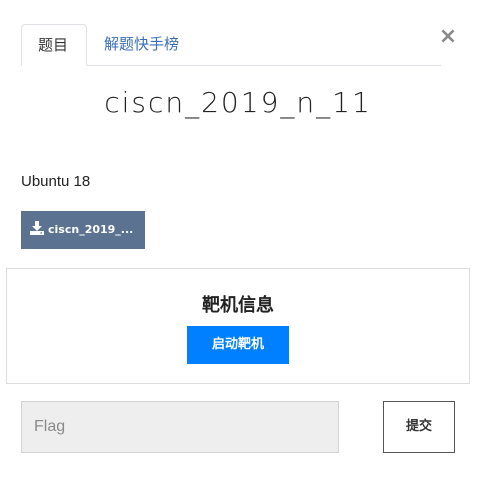 The image size is (478, 491). Describe the element at coordinates (141, 44) in the screenshot. I see `tab-leaderboard: 解题快手榜` at that location.